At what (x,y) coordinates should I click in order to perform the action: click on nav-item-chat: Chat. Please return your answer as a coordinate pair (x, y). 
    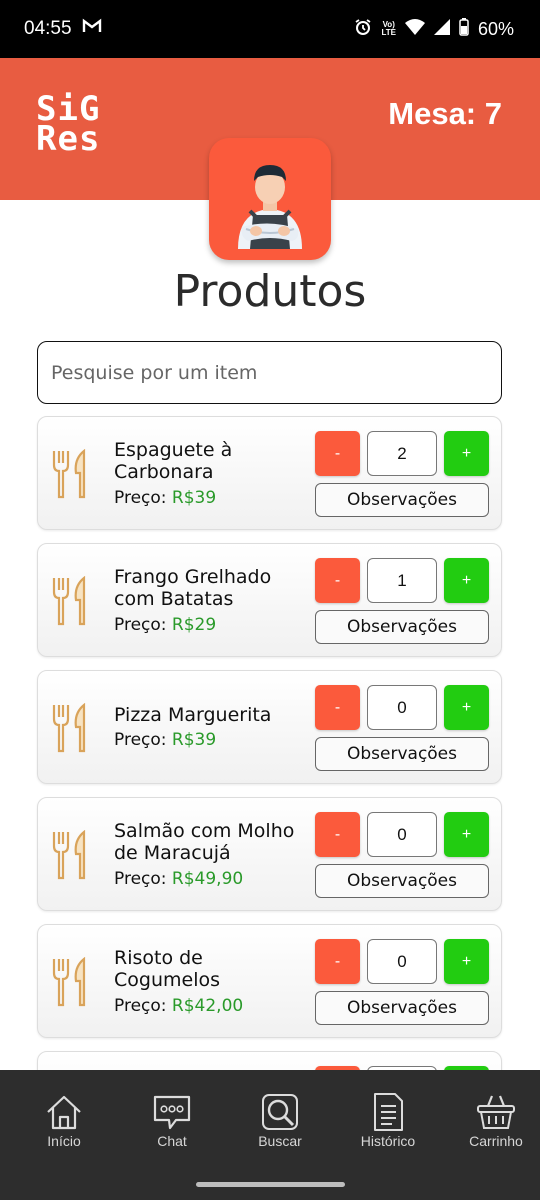
    Looking at the image, I should click on (172, 1120).